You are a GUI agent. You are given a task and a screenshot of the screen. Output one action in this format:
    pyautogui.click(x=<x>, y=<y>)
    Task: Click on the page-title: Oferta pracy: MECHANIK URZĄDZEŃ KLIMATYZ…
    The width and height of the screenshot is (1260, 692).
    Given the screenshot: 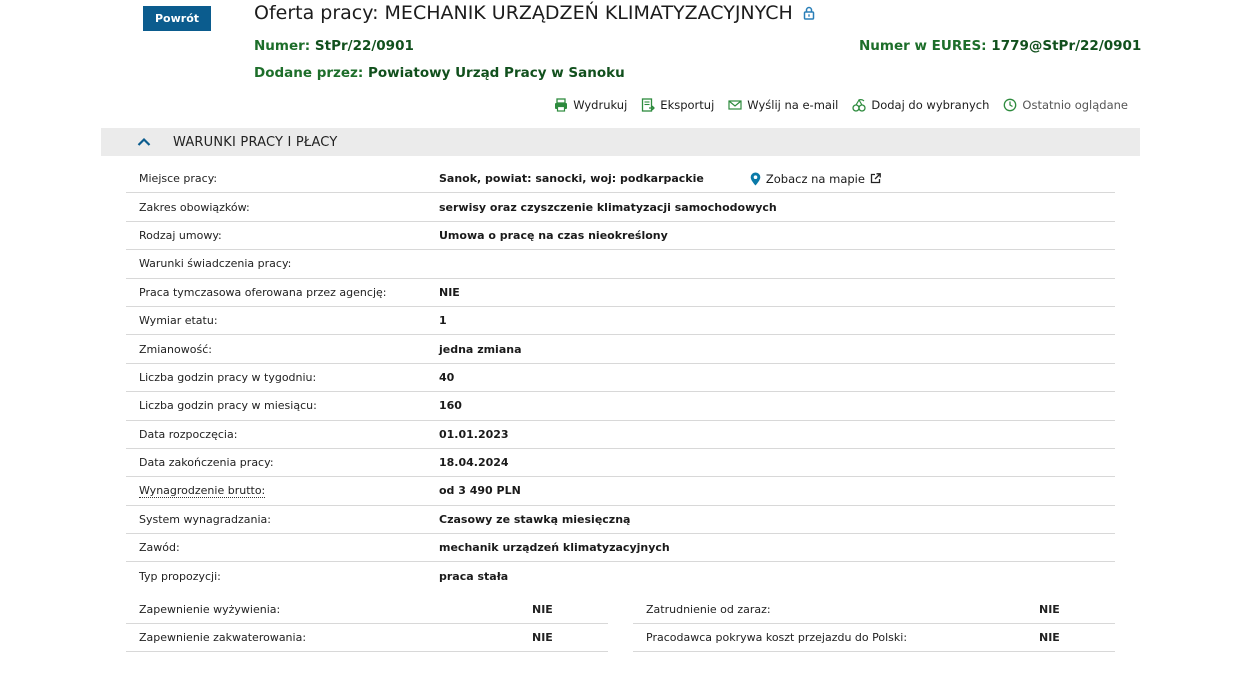 What is the action you would take?
    pyautogui.click(x=534, y=13)
    